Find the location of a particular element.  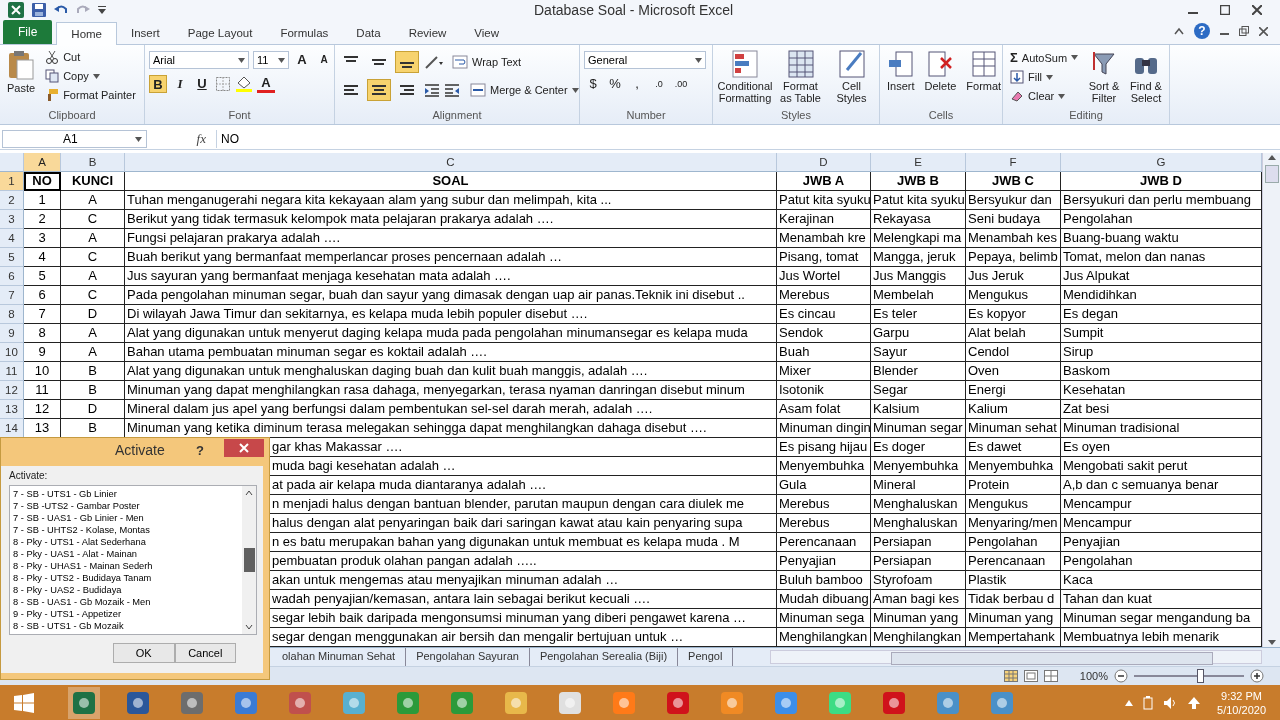

merge-center-button: Merge & Center is located at coordinates (524, 90).